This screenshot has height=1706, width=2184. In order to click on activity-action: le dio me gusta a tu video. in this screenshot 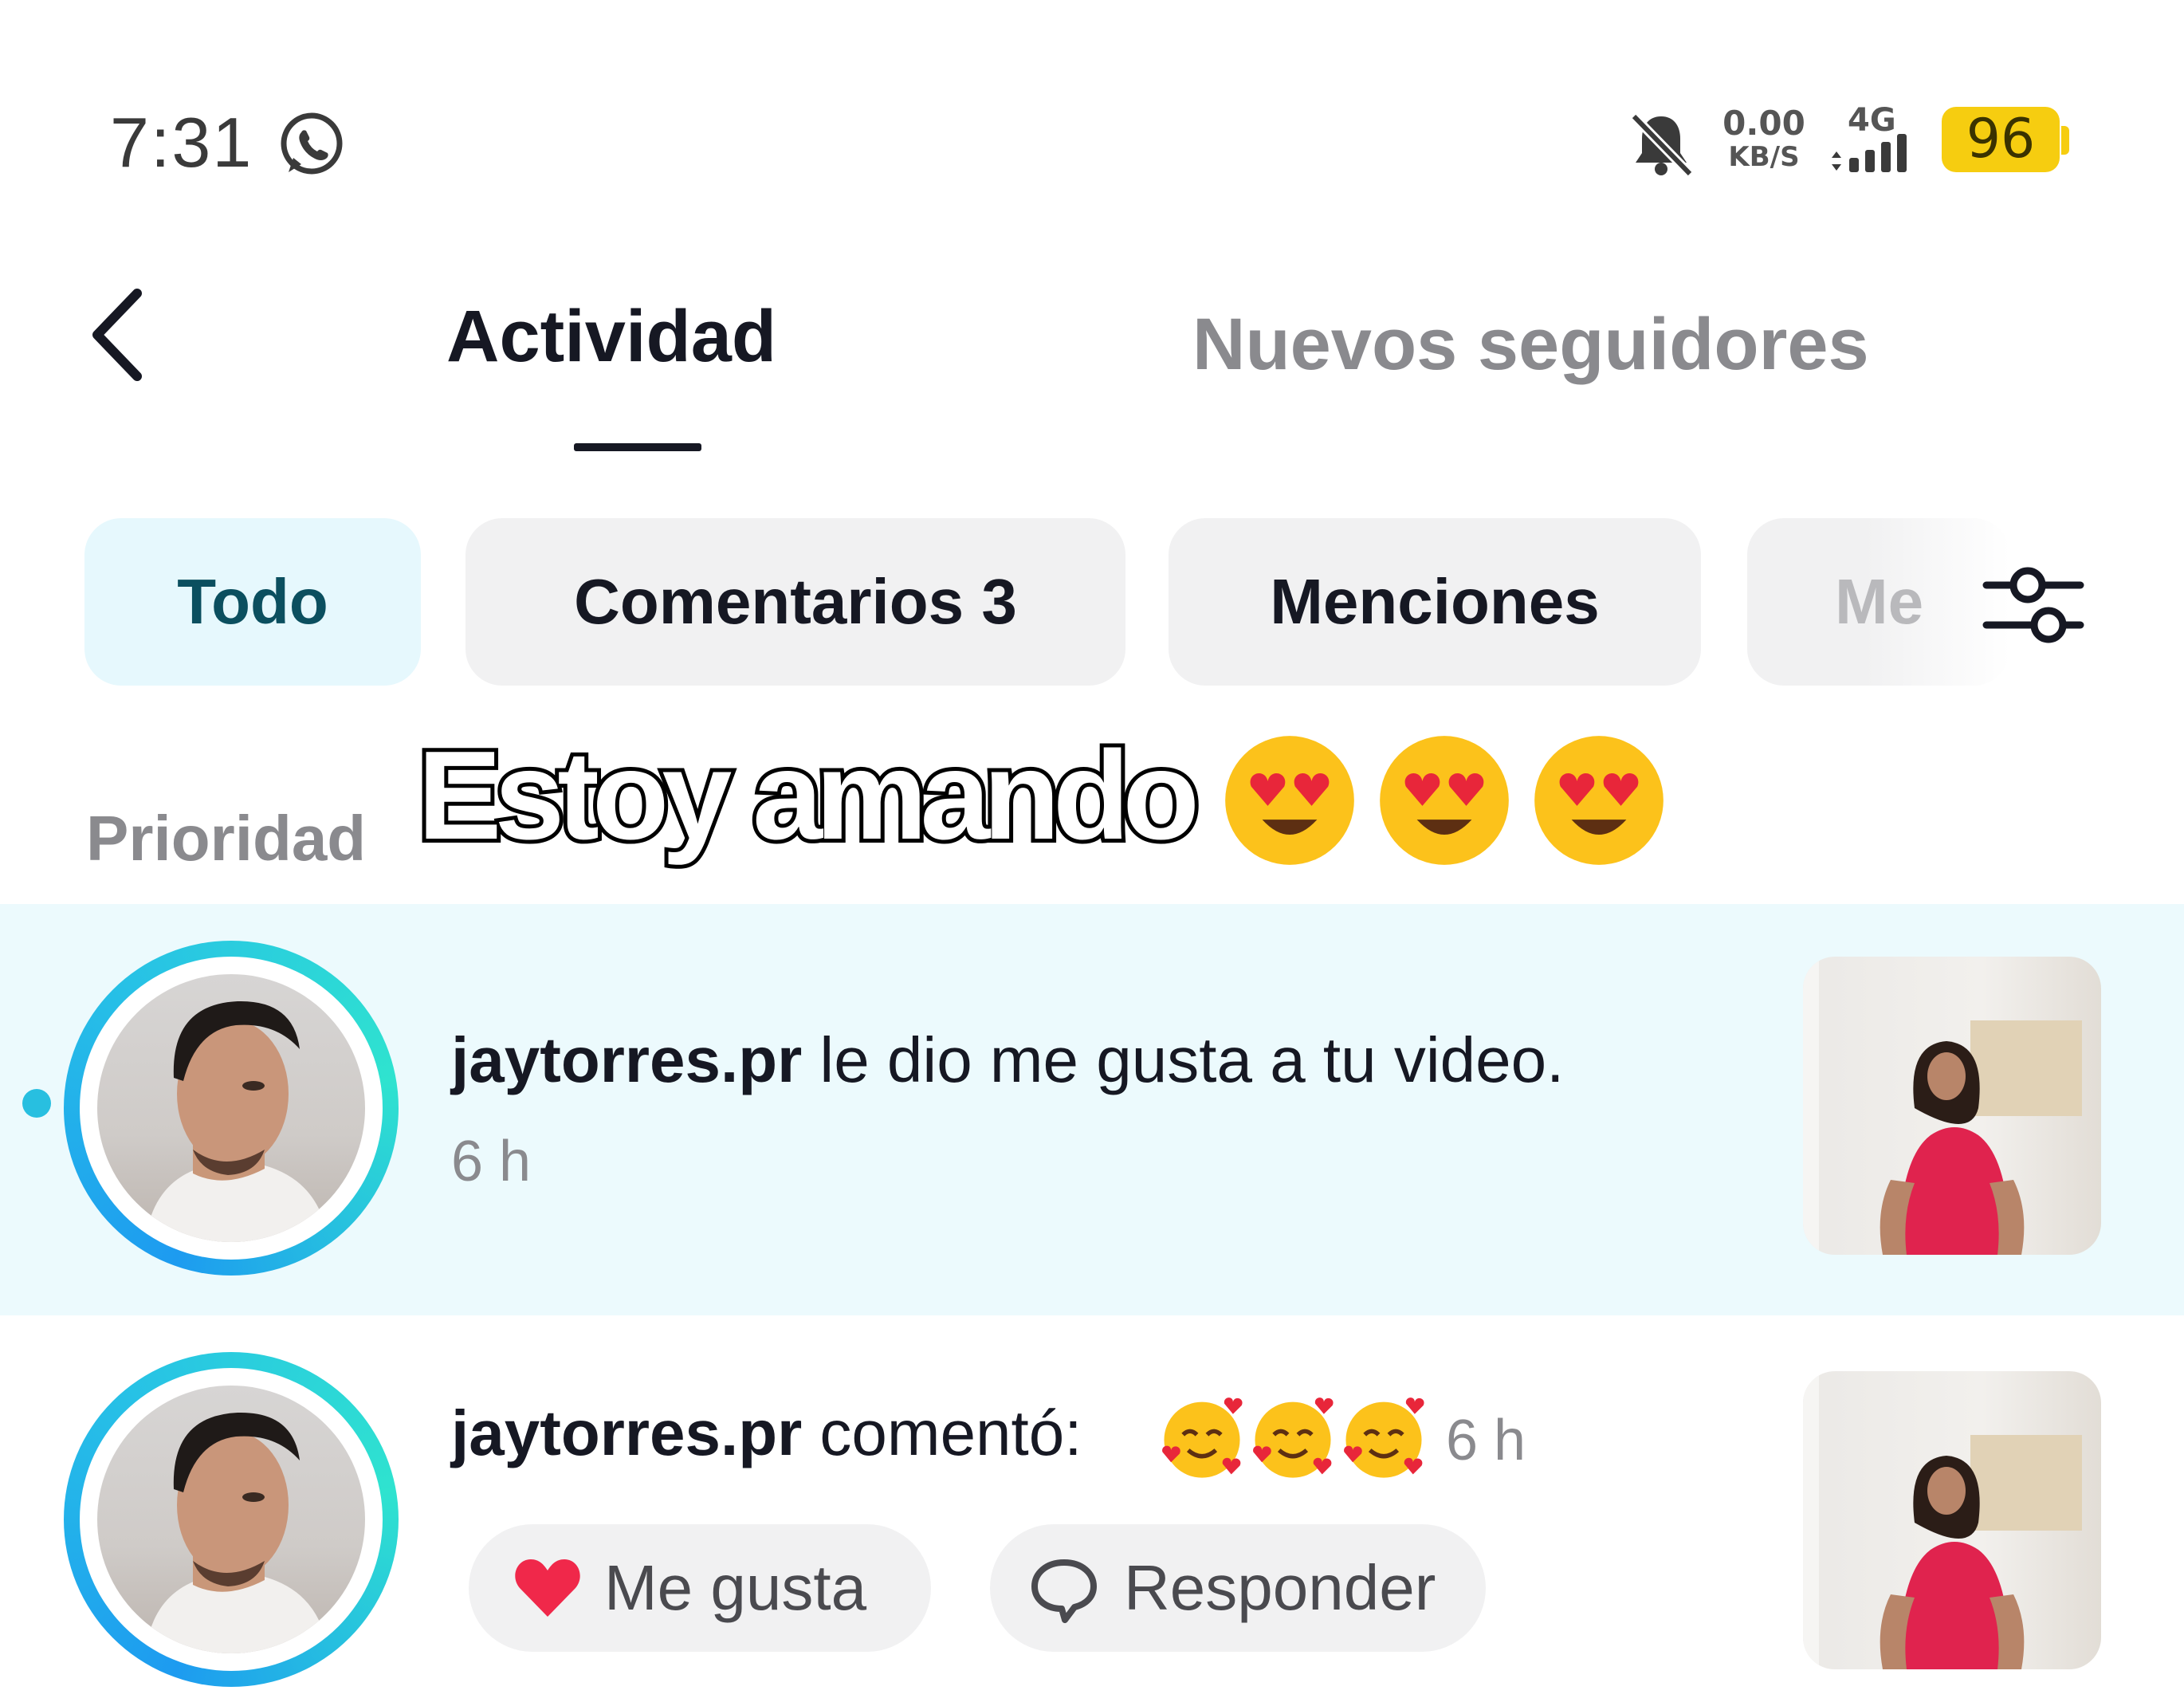, I will do `click(1183, 1059)`.